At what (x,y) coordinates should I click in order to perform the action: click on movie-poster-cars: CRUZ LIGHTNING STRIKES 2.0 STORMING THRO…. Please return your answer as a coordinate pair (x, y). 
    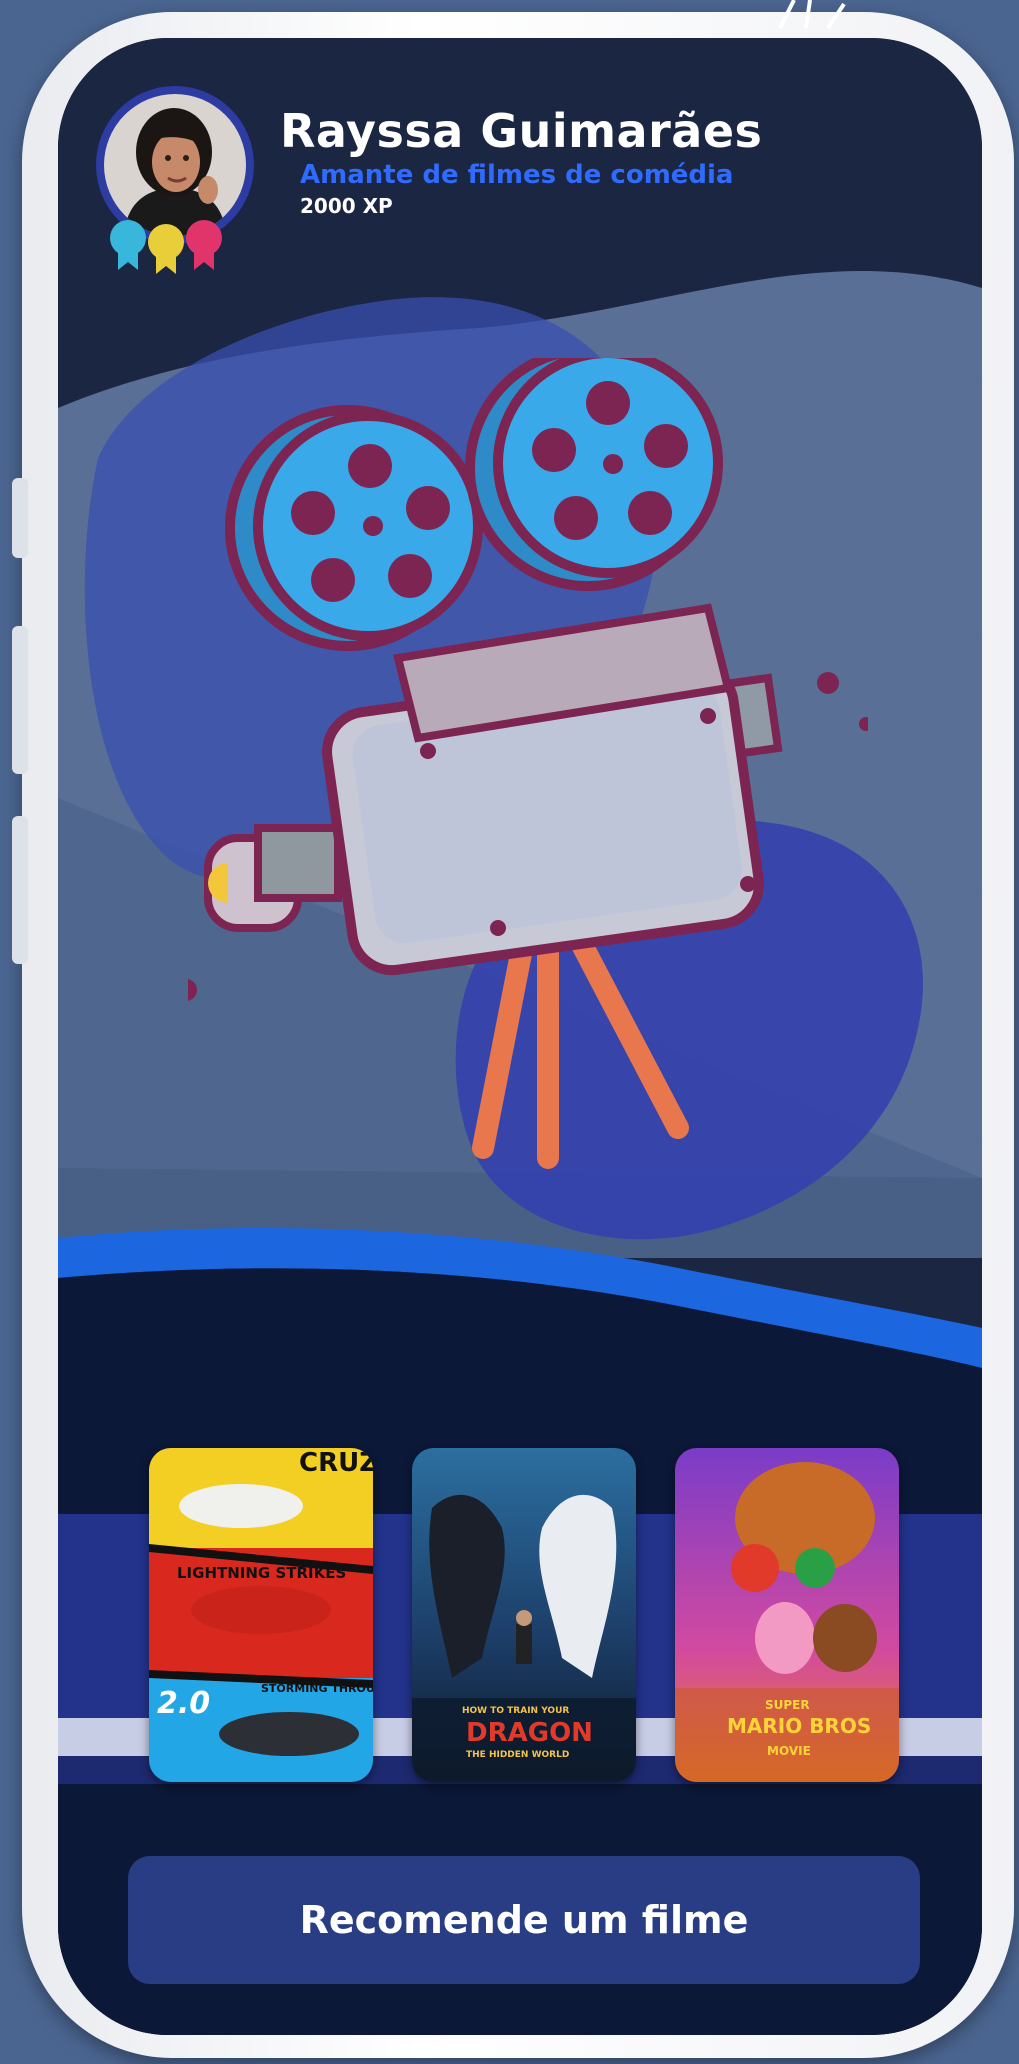
    Looking at the image, I should click on (261, 1615).